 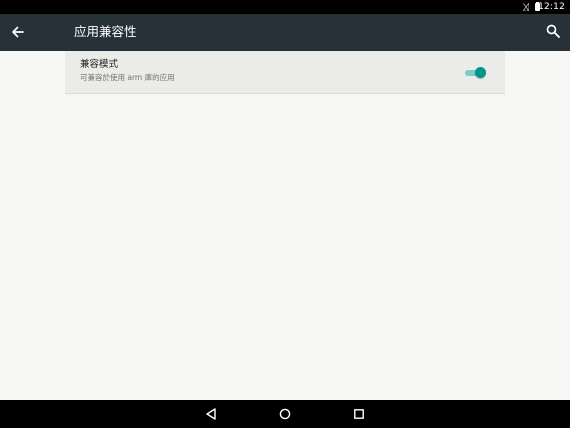 What do you see at coordinates (211, 414) in the screenshot?
I see `nav-back-icon` at bounding box center [211, 414].